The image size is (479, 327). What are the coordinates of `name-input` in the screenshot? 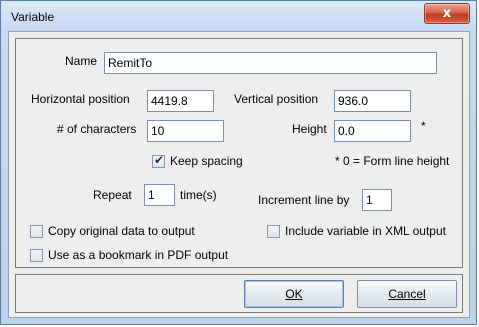 It's located at (270, 63).